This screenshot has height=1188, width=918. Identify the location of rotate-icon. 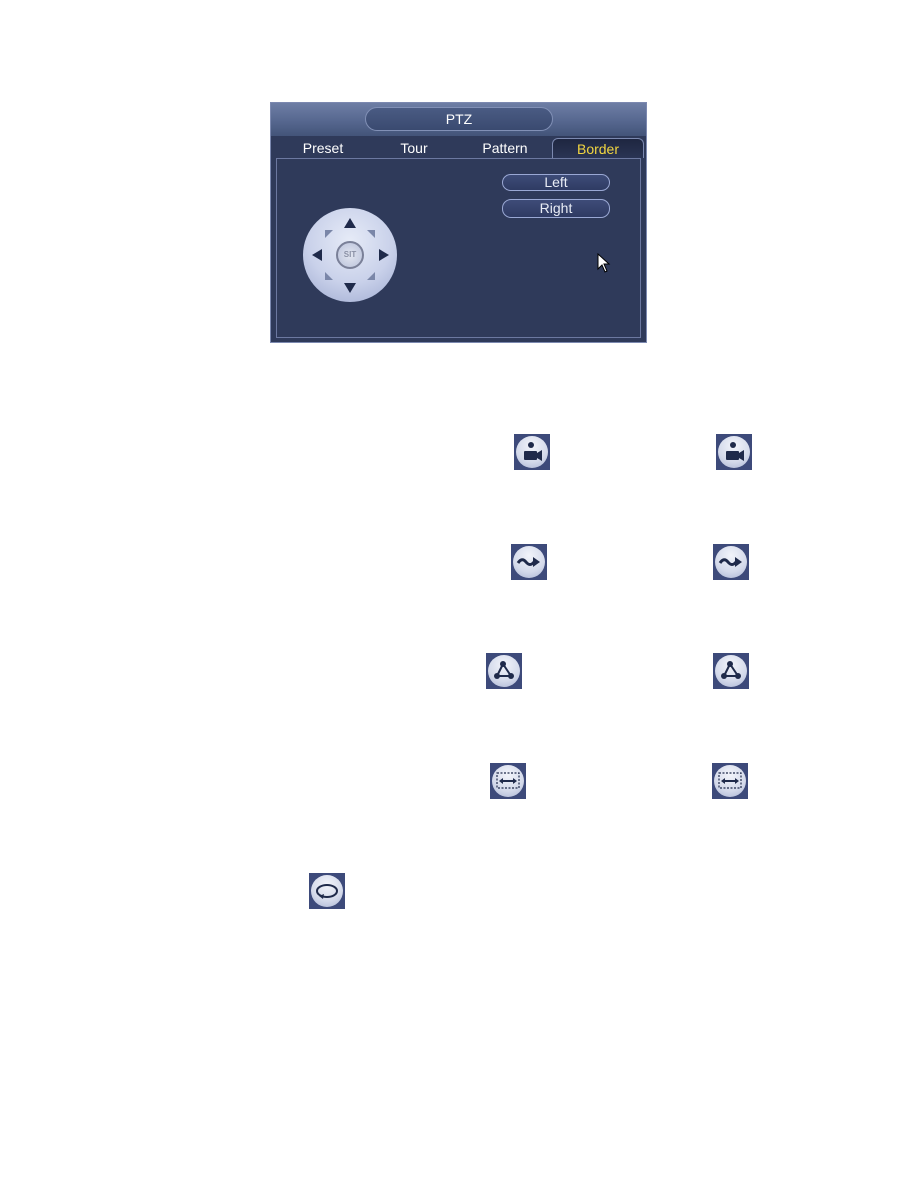
(327, 891).